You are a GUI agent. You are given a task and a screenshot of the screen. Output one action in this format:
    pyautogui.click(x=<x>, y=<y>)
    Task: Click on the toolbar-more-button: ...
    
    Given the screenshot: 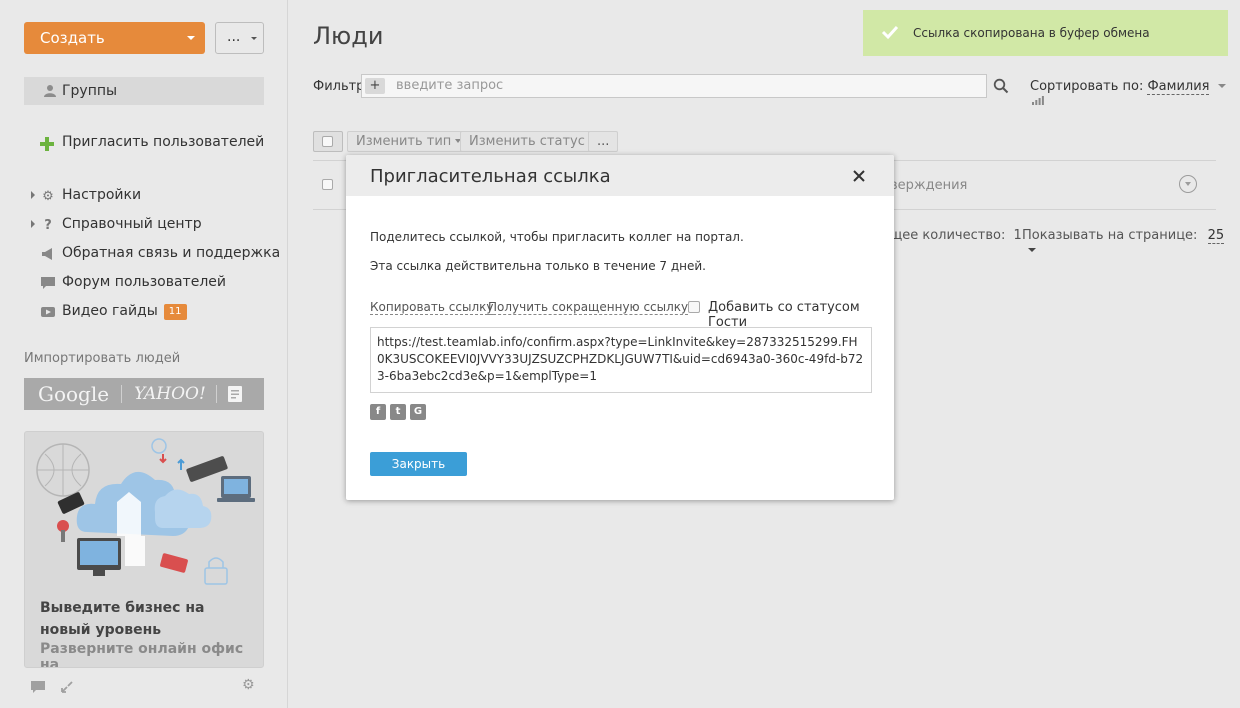 What is the action you would take?
    pyautogui.click(x=603, y=141)
    